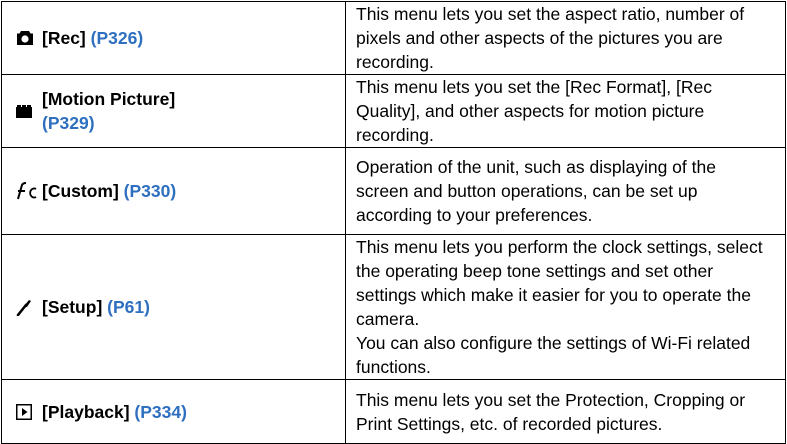 This screenshot has width=787, height=444. What do you see at coordinates (96, 307) in the screenshot?
I see `menu-name: [Setup] (P61)` at bounding box center [96, 307].